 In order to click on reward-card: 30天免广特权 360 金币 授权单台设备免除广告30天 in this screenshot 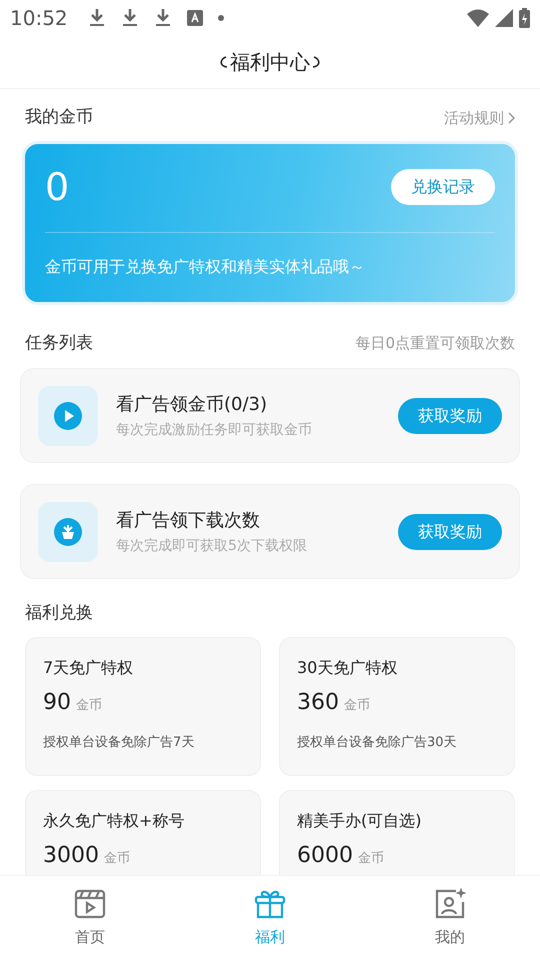, I will do `click(397, 706)`.